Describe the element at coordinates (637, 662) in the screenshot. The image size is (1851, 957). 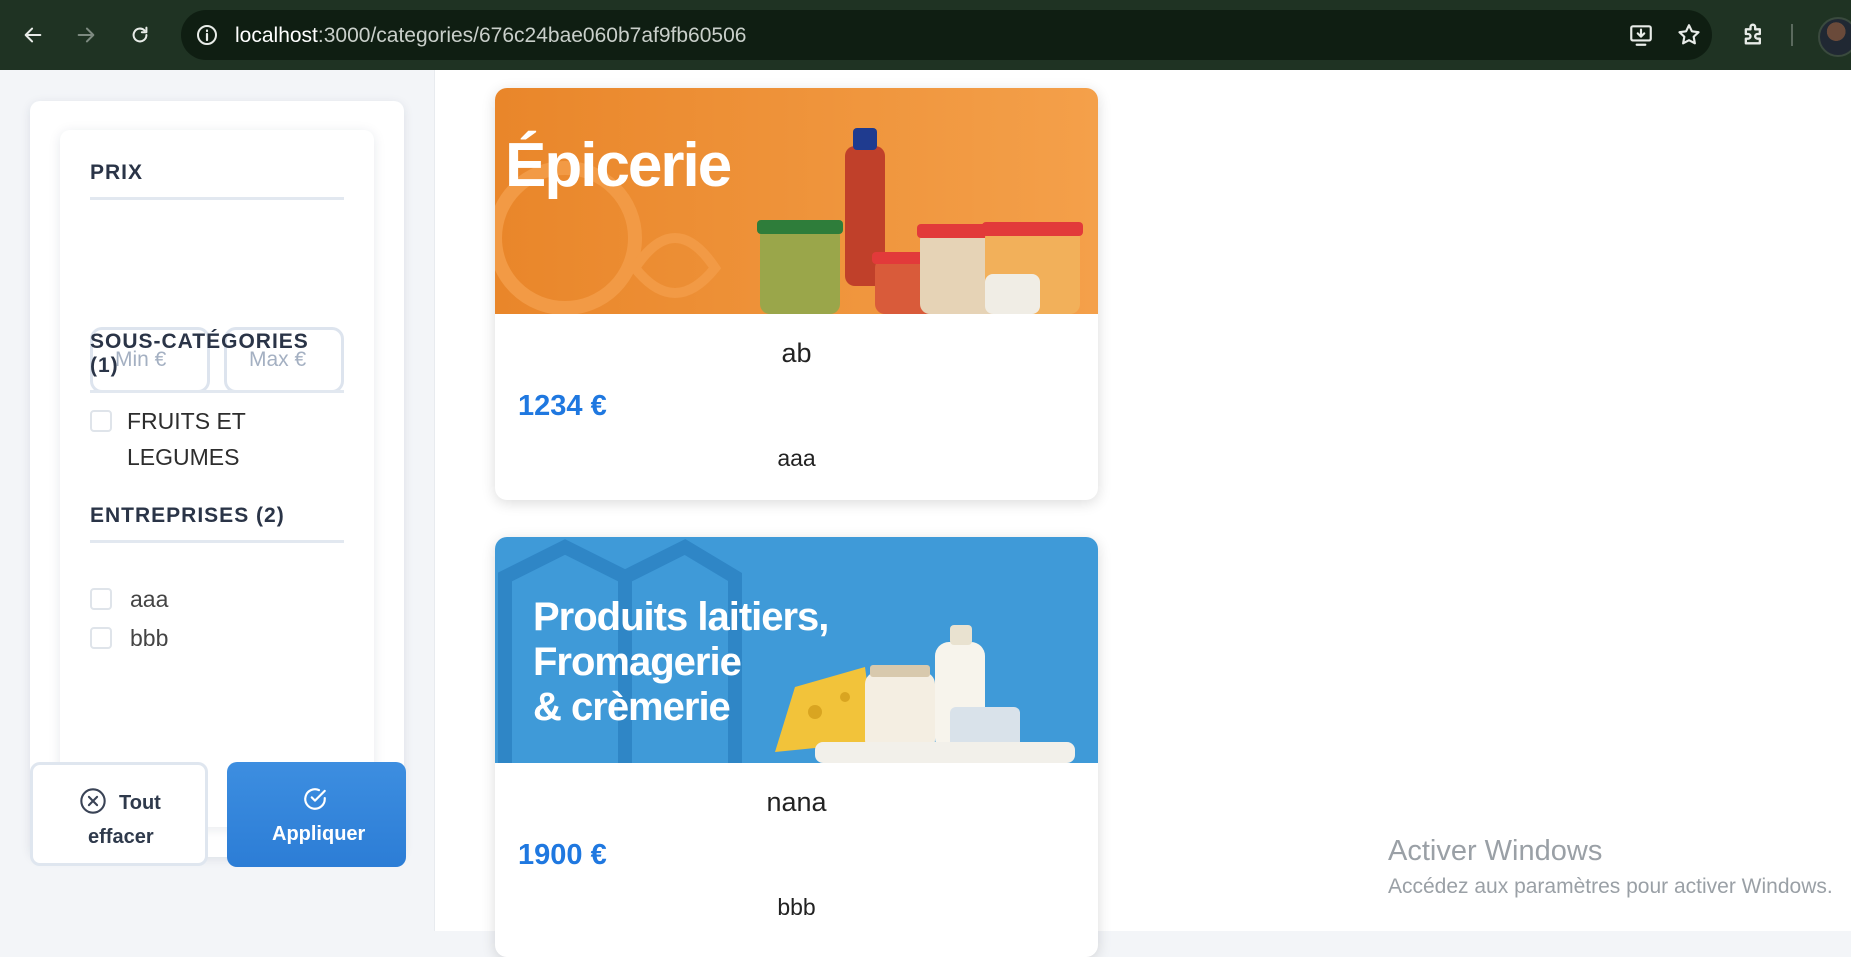
I see `banner-title-line2: Fromagerie` at that location.